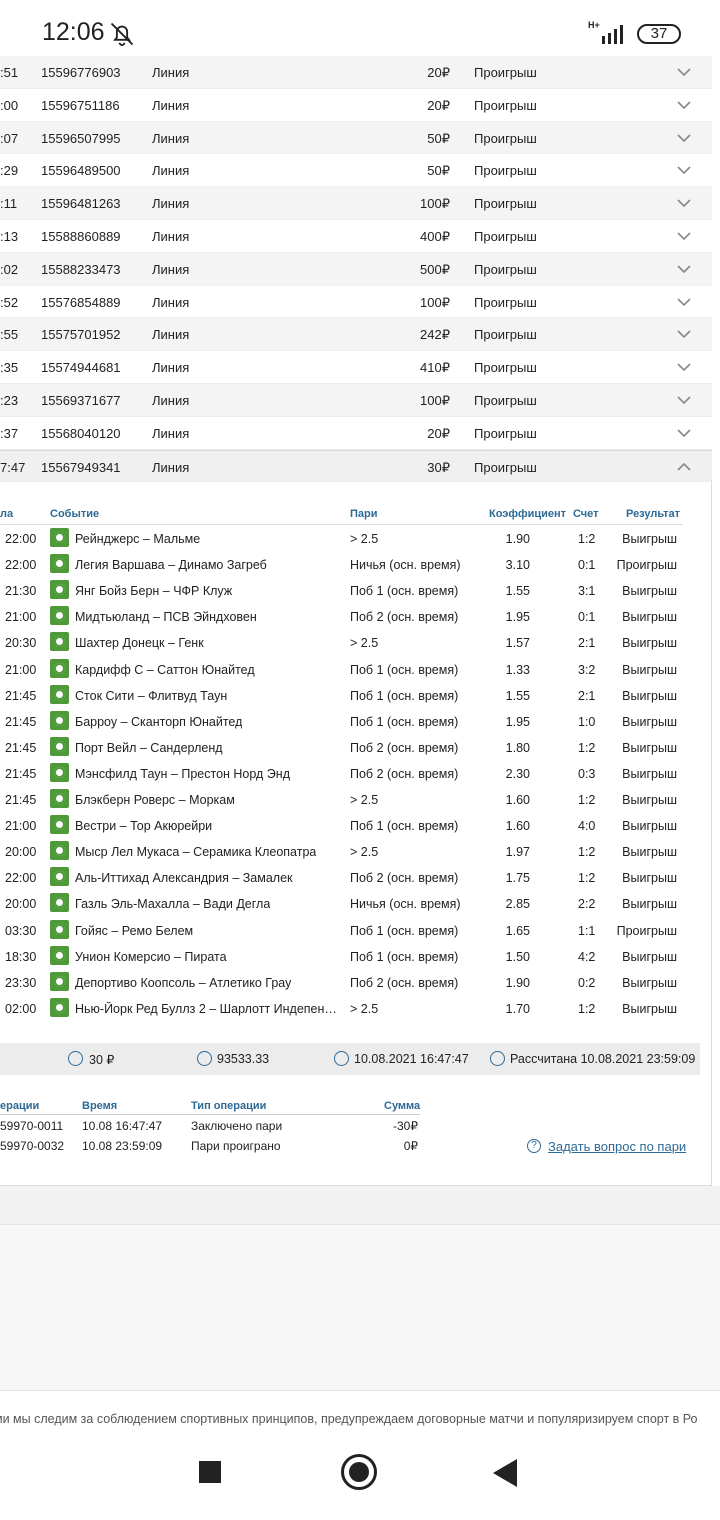 This screenshot has width=720, height=1520. Describe the element at coordinates (356, 335) in the screenshot. I see `bet-row: :55 15575701952 Линия 242₽ Проигрыш` at that location.